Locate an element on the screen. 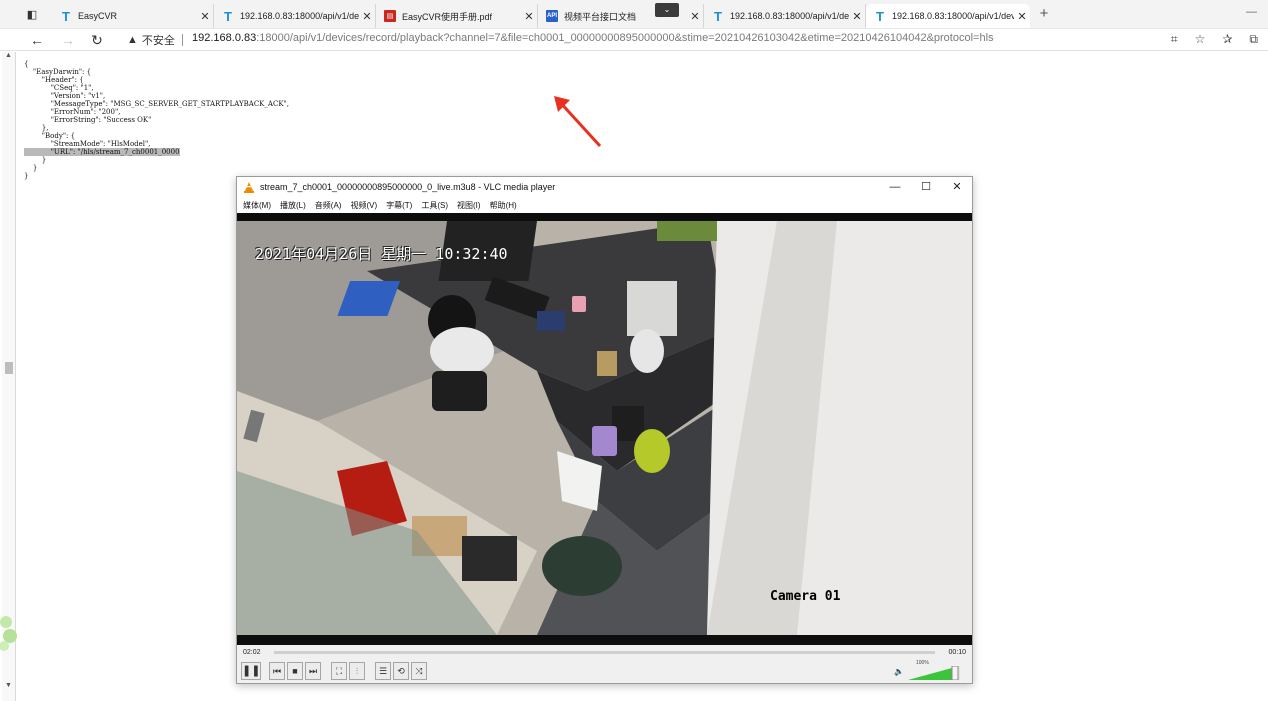 The height and width of the screenshot is (701, 1268). time-total: 00:10 is located at coordinates (957, 652).